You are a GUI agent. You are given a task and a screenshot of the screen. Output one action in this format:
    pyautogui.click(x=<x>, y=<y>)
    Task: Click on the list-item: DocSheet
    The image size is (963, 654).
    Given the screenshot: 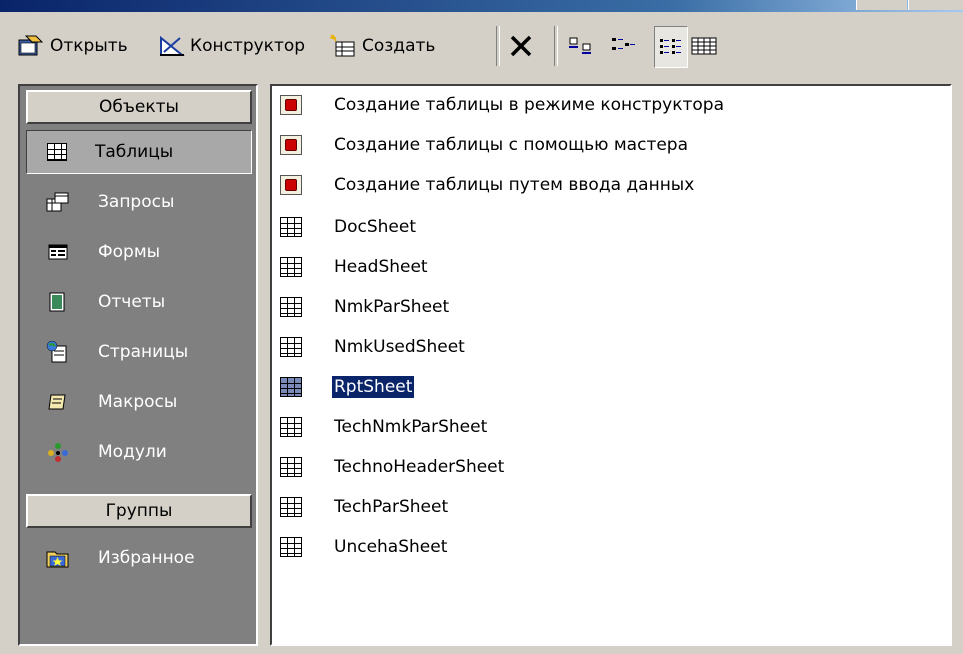 What is the action you would take?
    pyautogui.click(x=349, y=227)
    